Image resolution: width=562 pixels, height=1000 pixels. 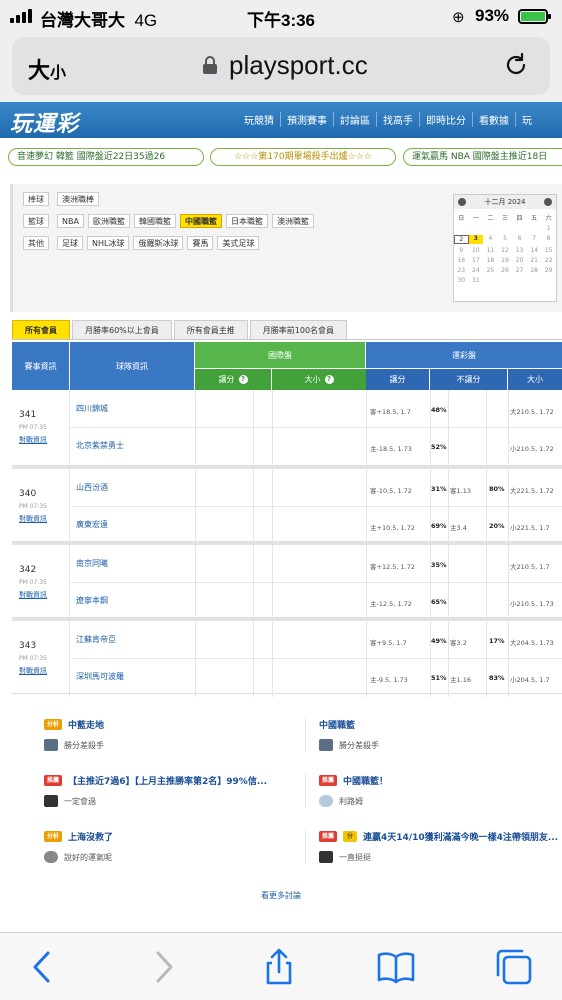 What do you see at coordinates (534, 260) in the screenshot?
I see `calendar-day: 21` at bounding box center [534, 260].